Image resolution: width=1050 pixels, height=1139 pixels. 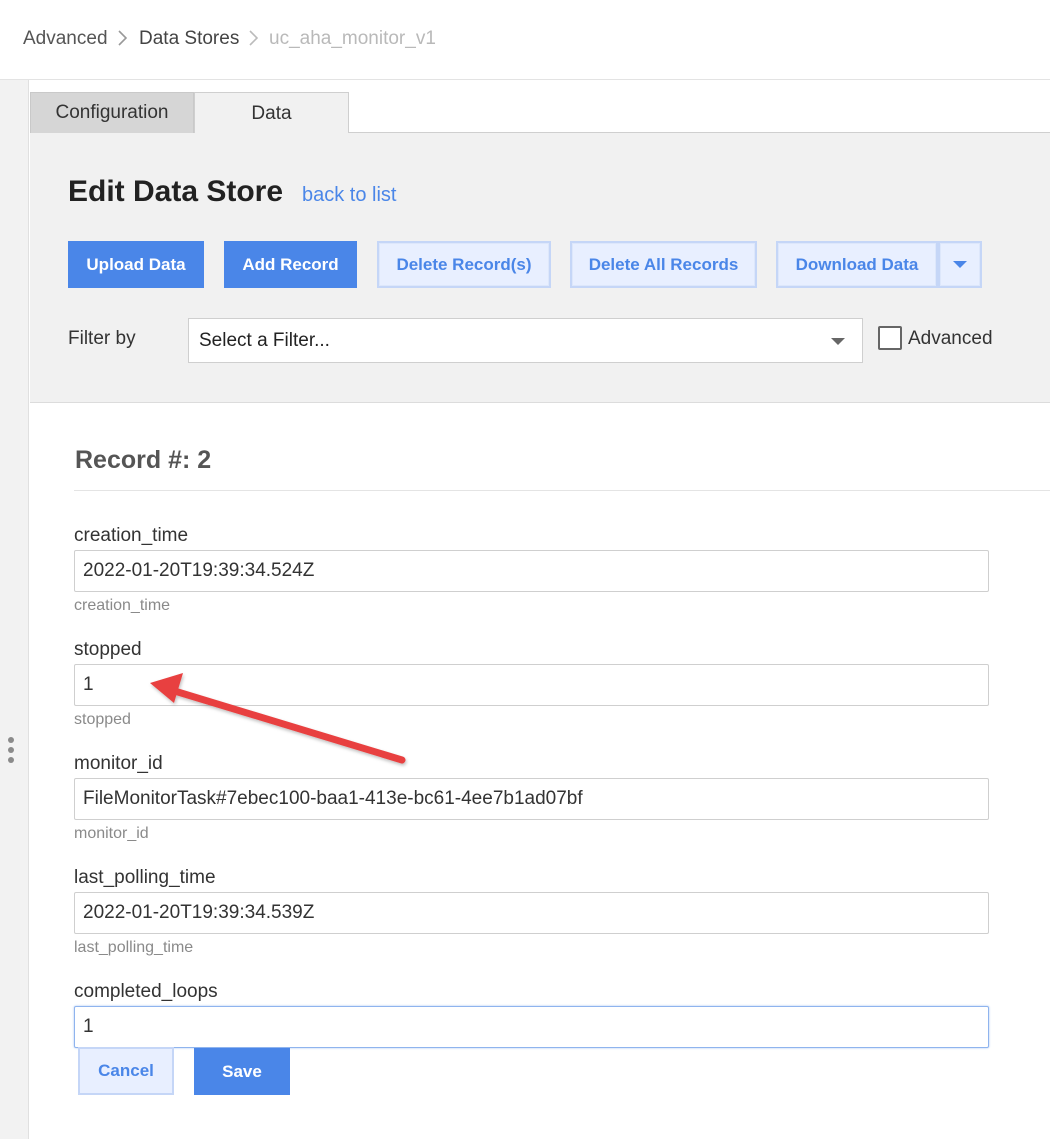 What do you see at coordinates (189, 39) in the screenshot?
I see `breadcrumb-data-stores: Data Stores` at bounding box center [189, 39].